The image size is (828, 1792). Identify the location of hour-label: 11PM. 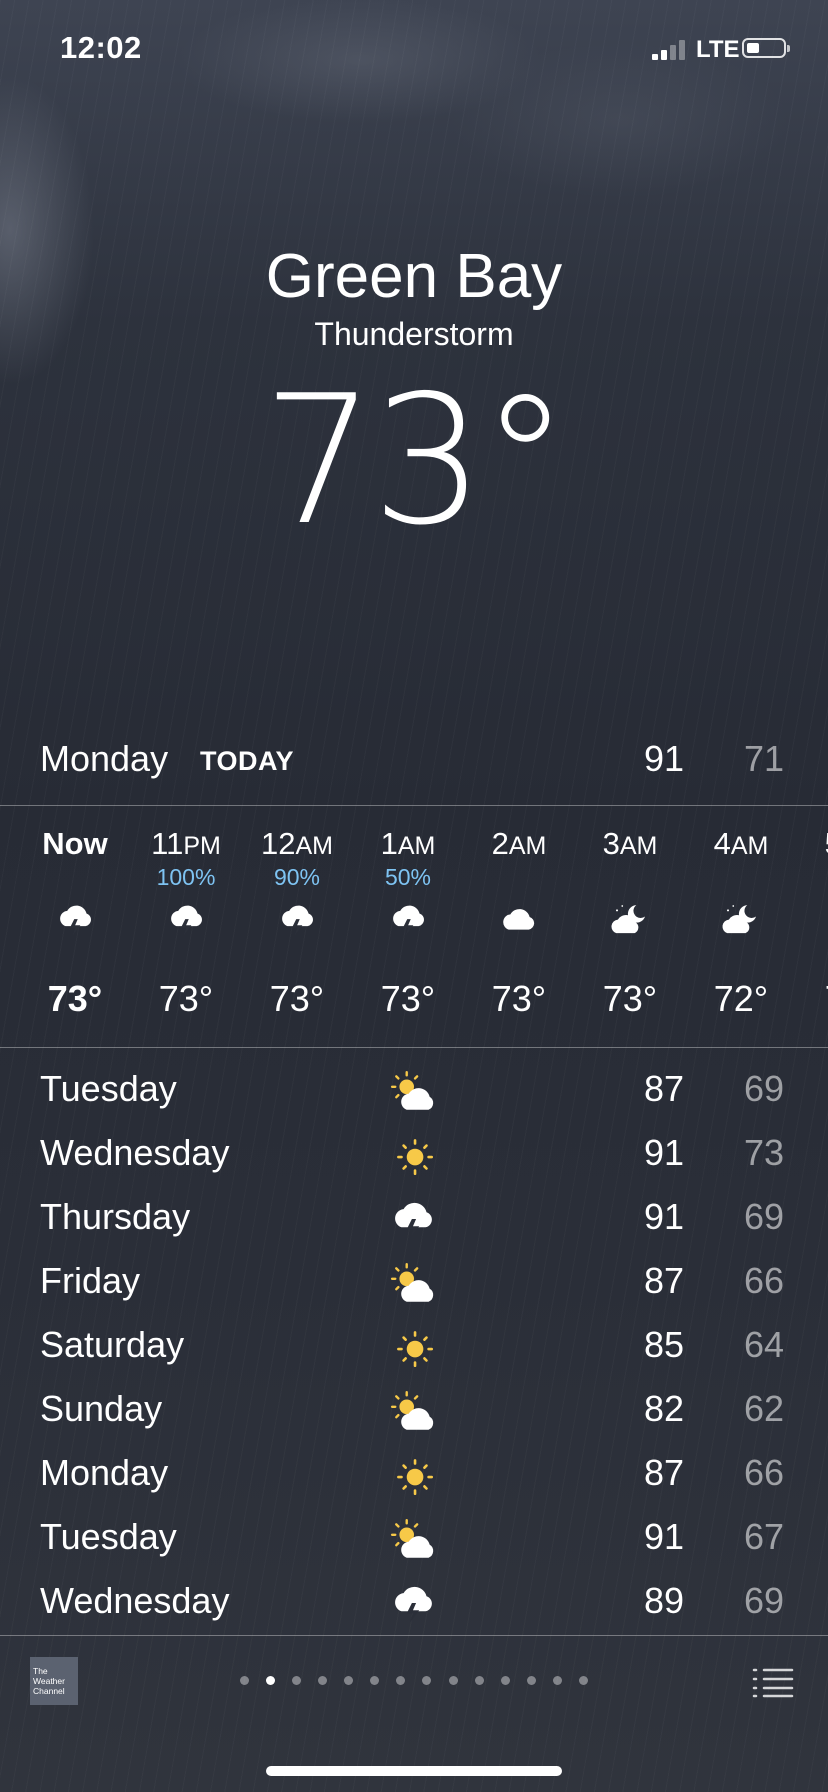
(186, 844).